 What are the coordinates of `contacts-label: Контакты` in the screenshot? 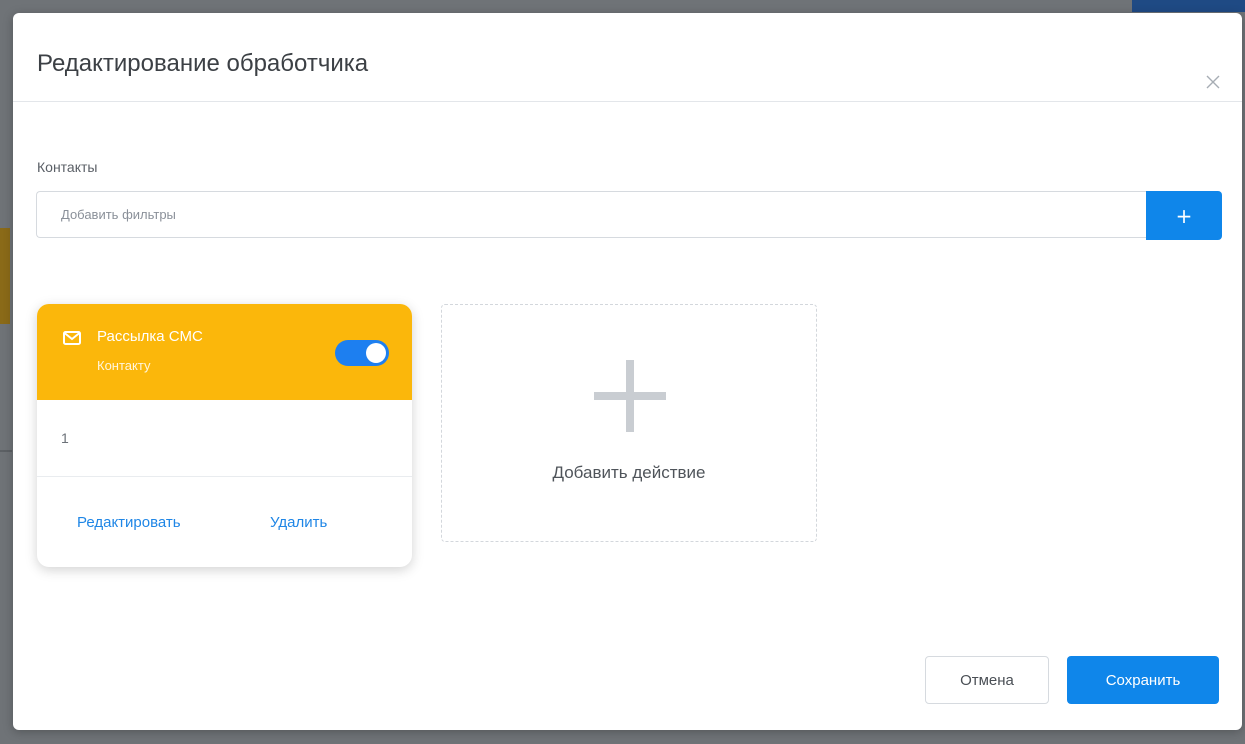 It's located at (67, 167).